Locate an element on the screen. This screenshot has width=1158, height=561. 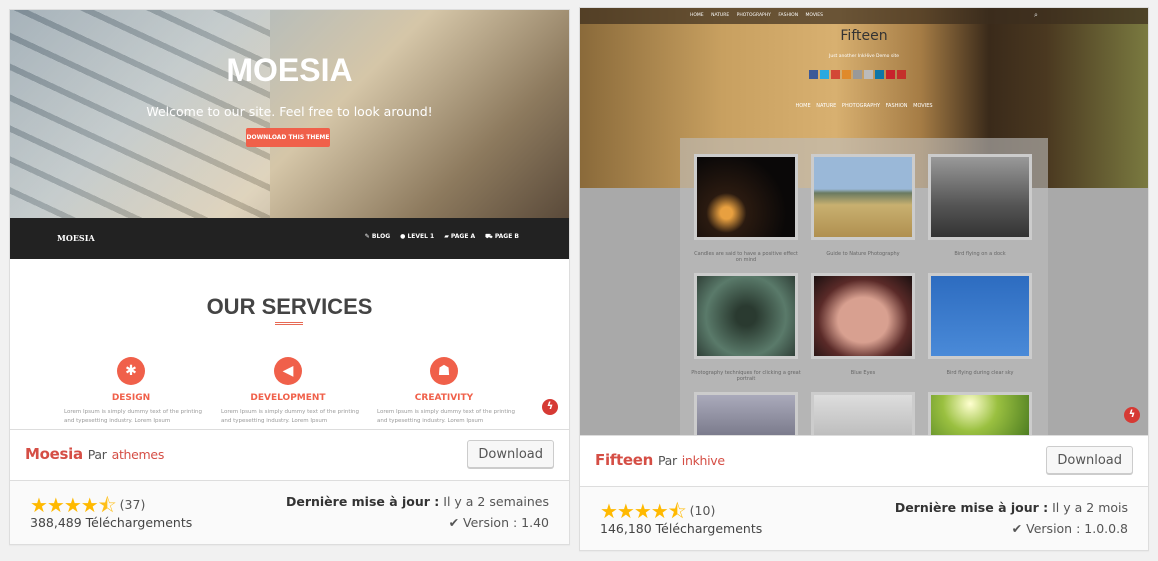
version: ✔ Version : 1.0.0.8 is located at coordinates (1069, 528).